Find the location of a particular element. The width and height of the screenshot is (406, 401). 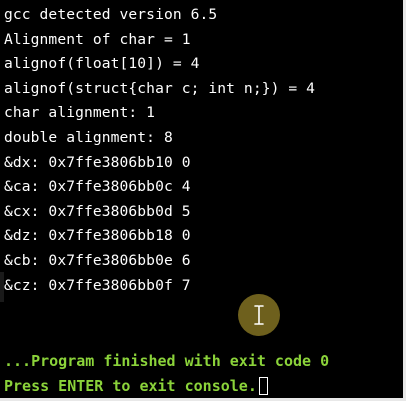

output-line: double alignment: 8 is located at coordinates (88, 137).